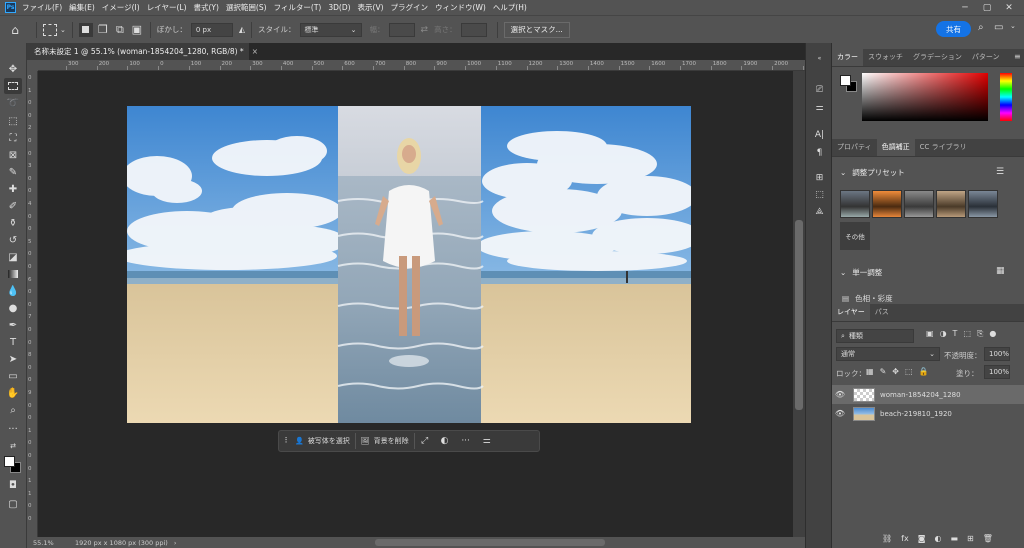 The width and height of the screenshot is (1024, 548). What do you see at coordinates (425, 30) in the screenshot?
I see `swap-icon: ⇄` at bounding box center [425, 30].